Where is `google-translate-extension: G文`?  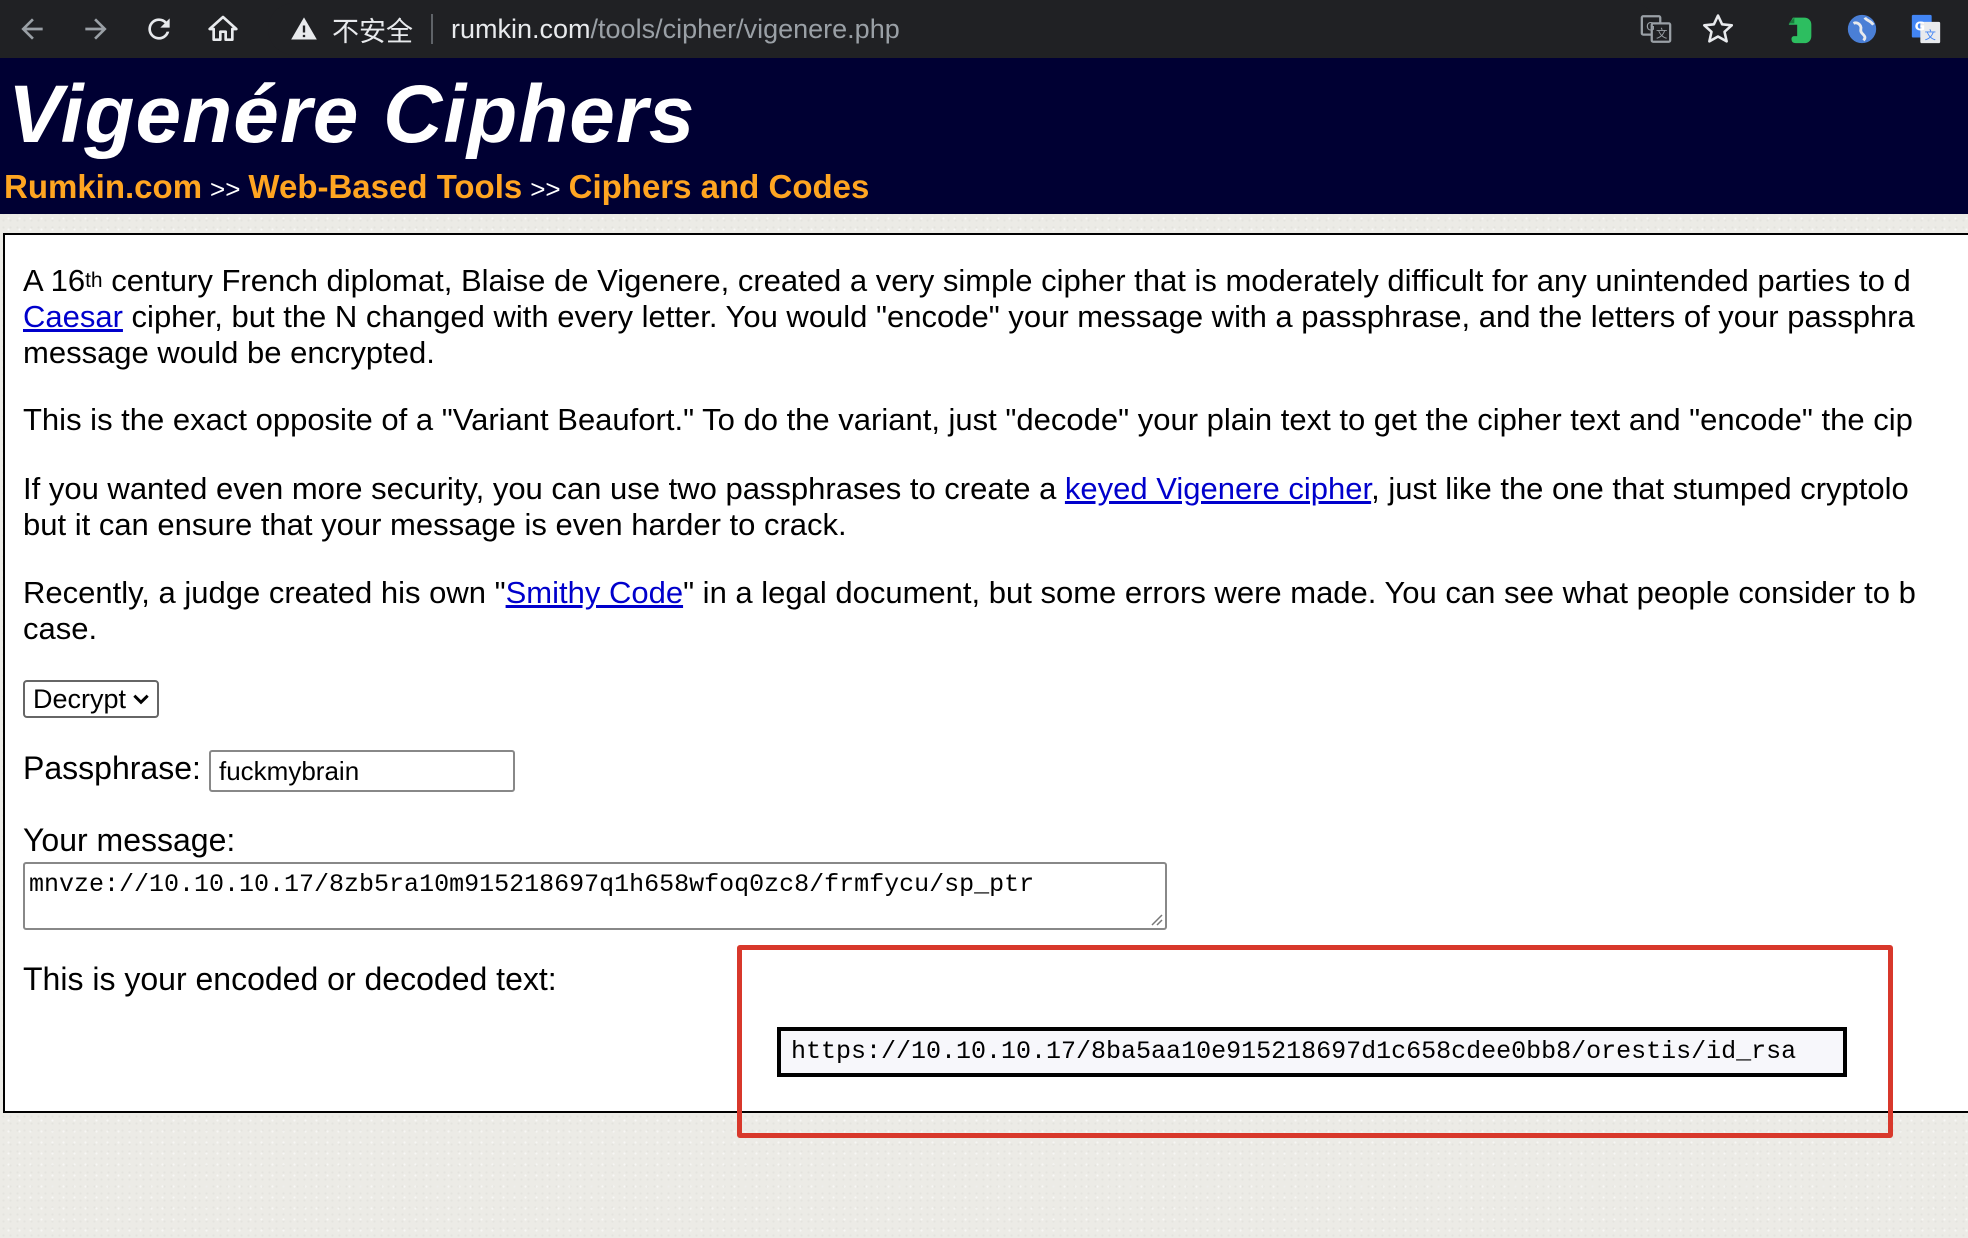
google-translate-extension: G文 is located at coordinates (1926, 29).